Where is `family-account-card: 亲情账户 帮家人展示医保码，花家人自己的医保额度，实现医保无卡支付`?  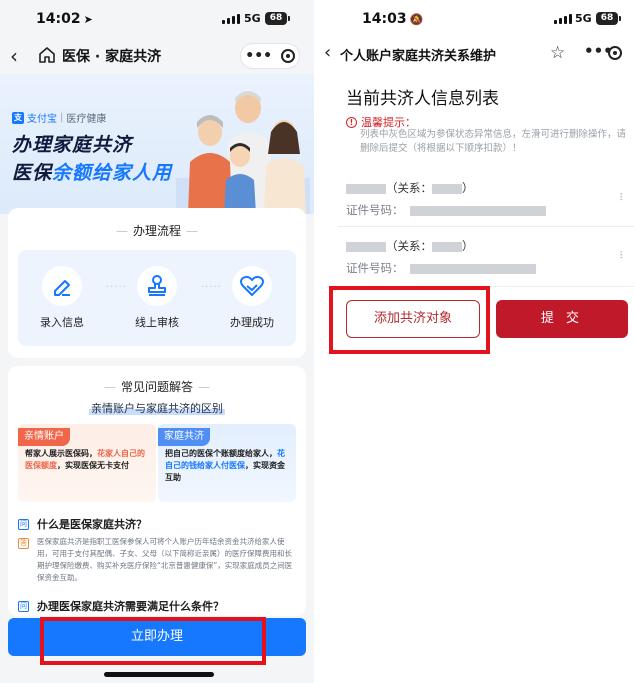 family-account-card: 亲情账户 帮家人展示医保码，花家人自己的医保额度，实现医保无卡支付 is located at coordinates (87, 463).